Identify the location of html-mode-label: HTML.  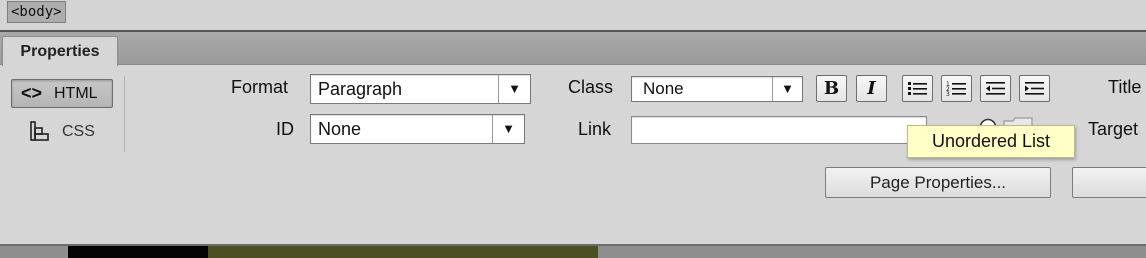
(76, 93).